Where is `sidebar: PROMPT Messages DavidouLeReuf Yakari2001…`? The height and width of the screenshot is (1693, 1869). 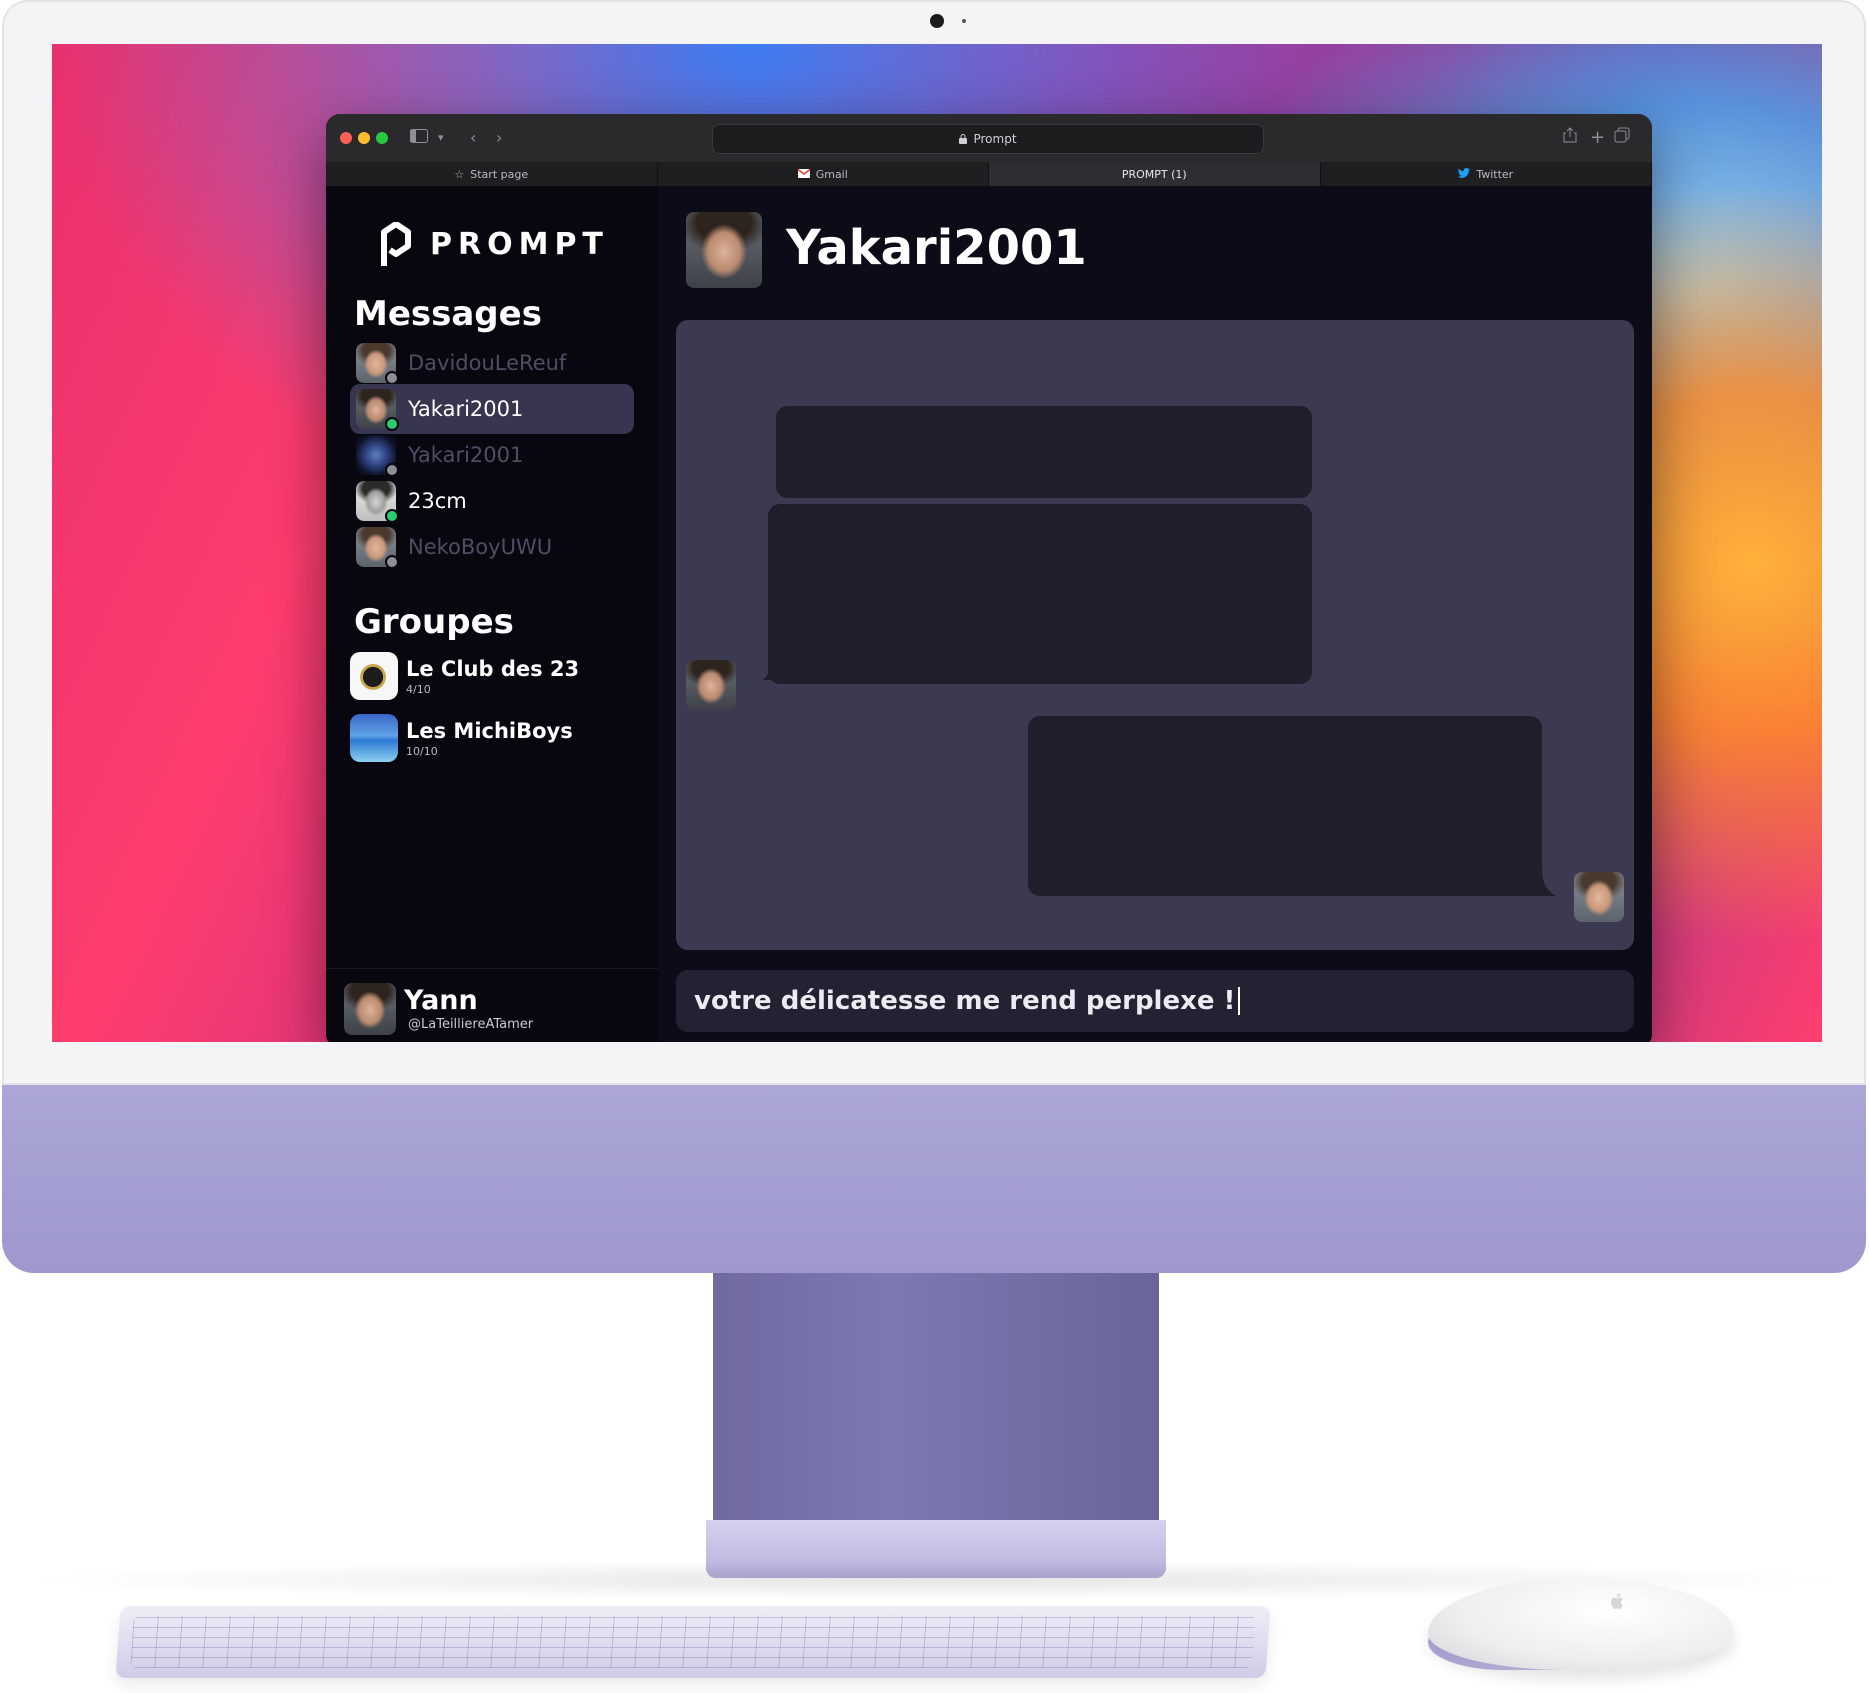 sidebar: PROMPT Messages DavidouLeReuf Yakari2001… is located at coordinates (492, 614).